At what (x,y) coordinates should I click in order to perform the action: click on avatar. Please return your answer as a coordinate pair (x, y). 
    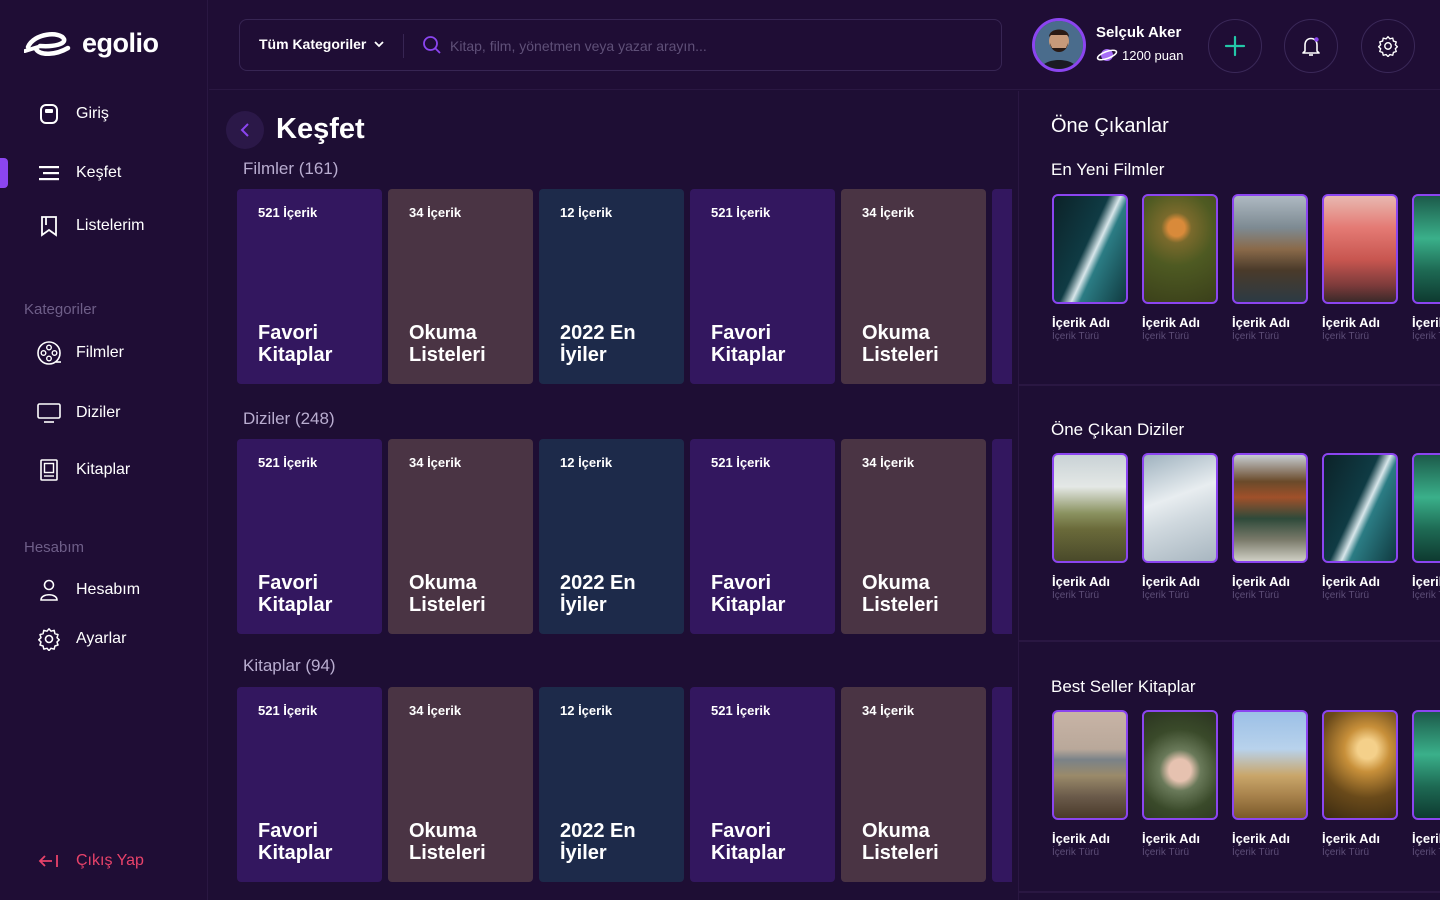
    Looking at the image, I should click on (1059, 45).